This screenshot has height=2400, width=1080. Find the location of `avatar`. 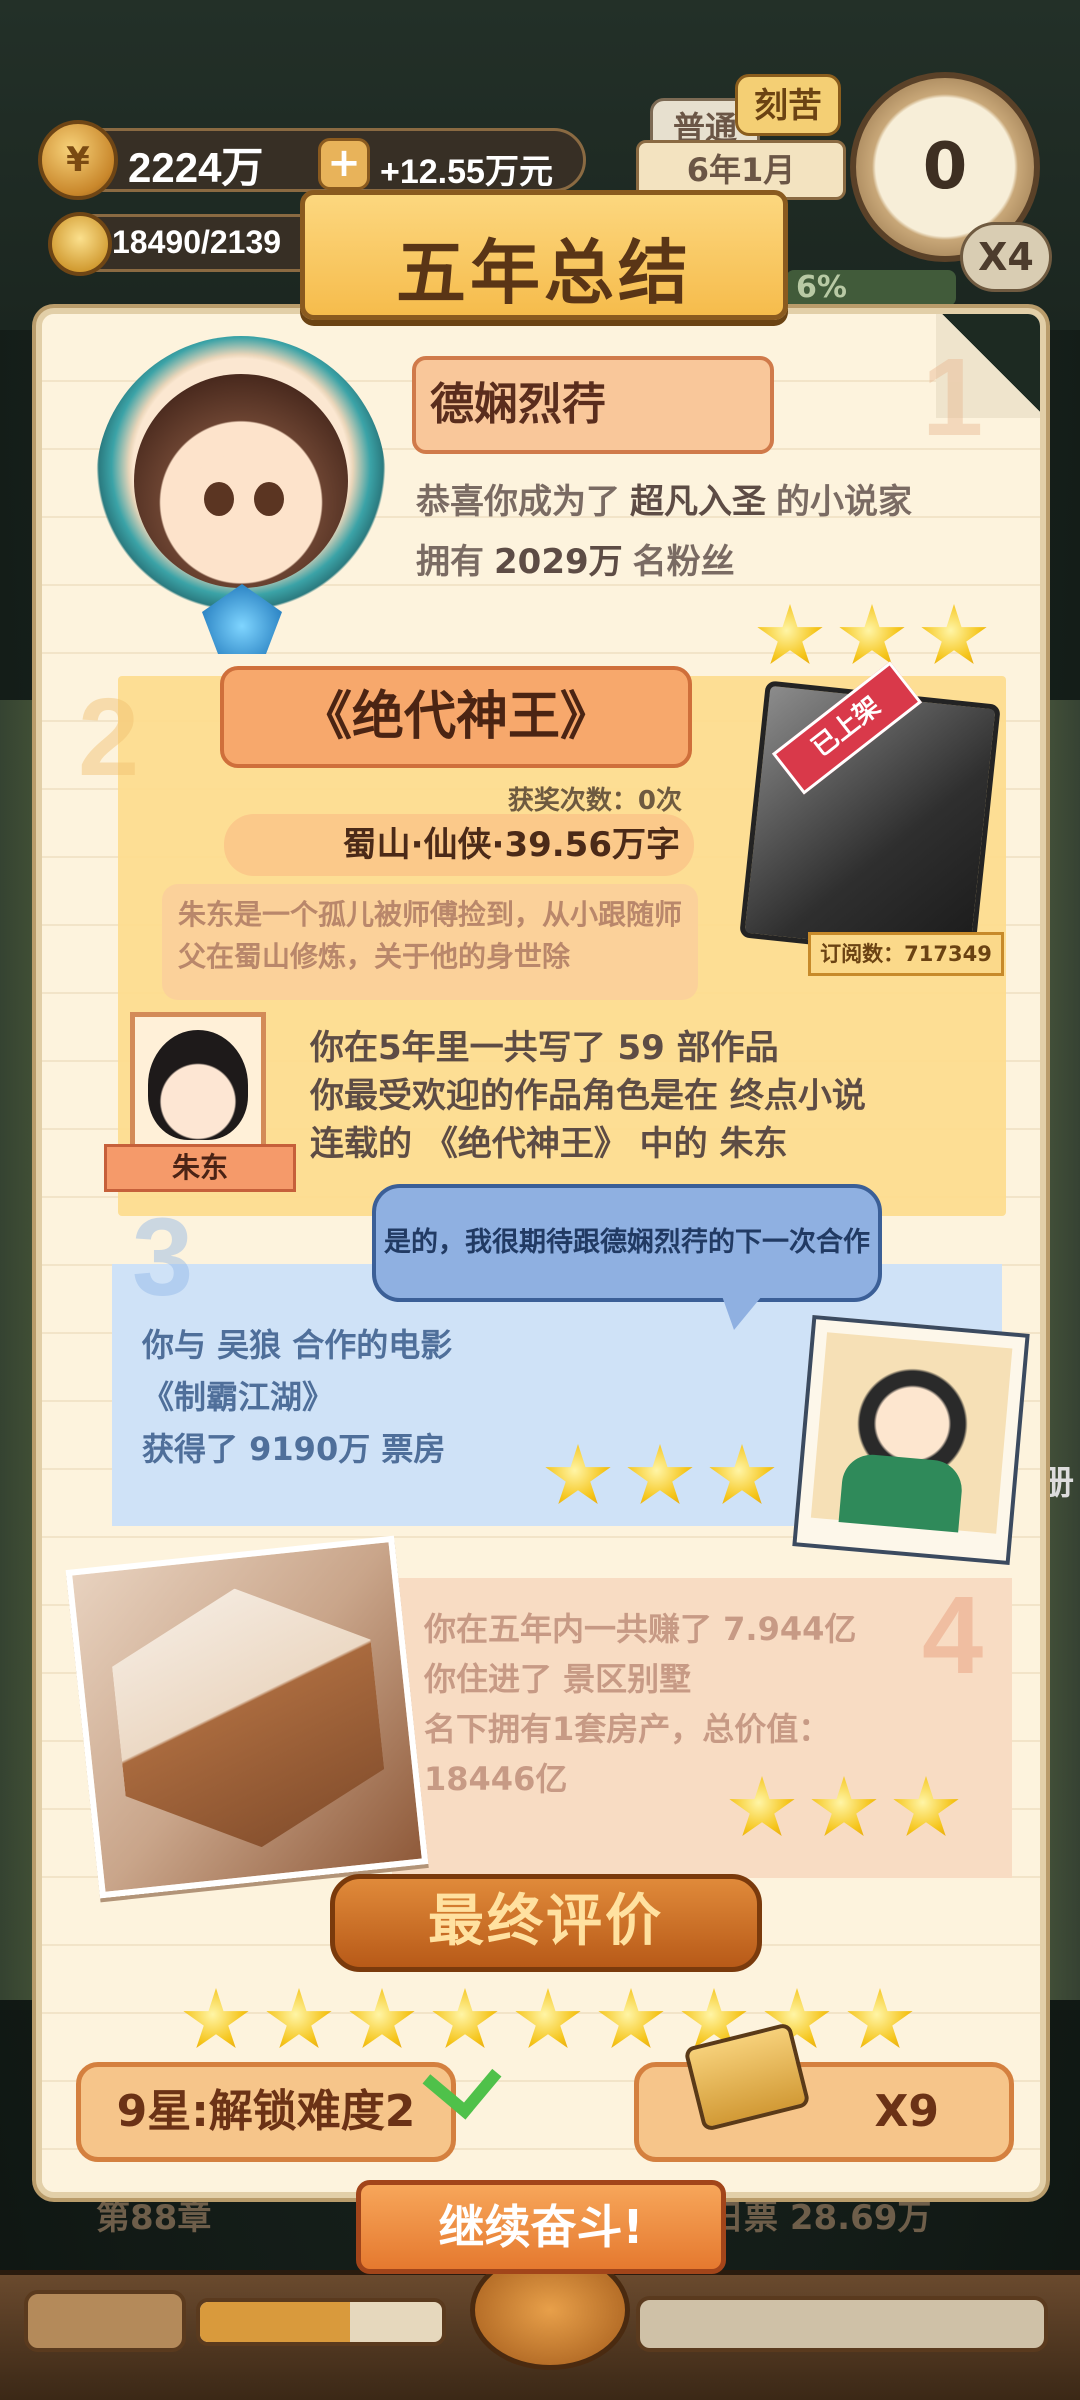

avatar is located at coordinates (241, 481).